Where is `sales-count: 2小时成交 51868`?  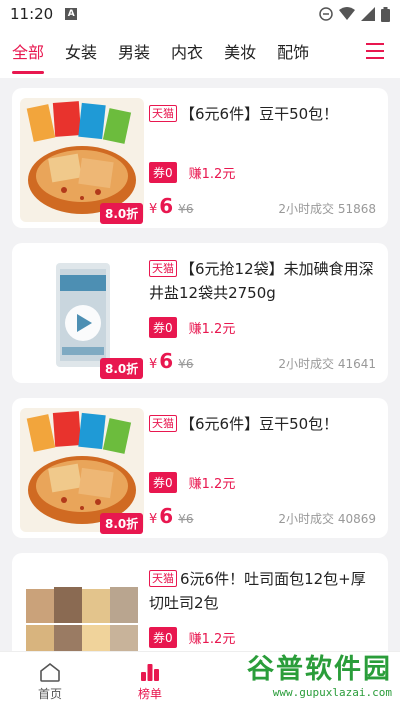 sales-count: 2小时成交 51868 is located at coordinates (327, 209).